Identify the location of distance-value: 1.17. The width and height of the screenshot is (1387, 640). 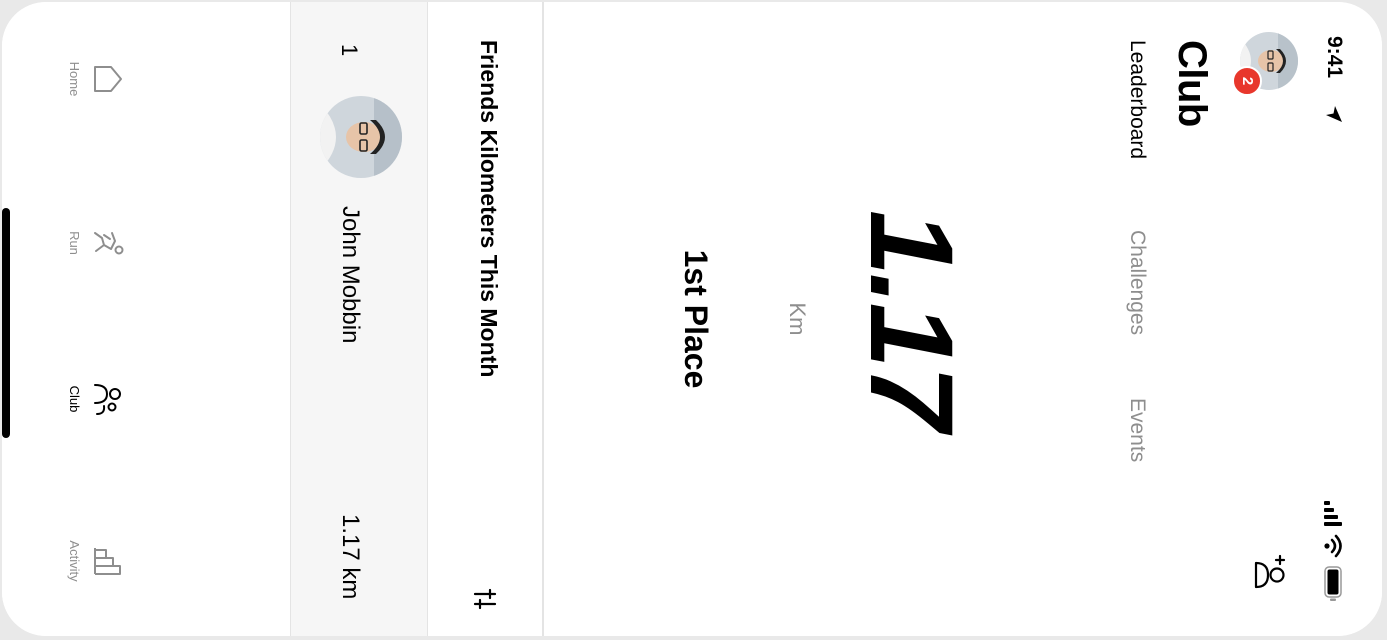
(911, 319).